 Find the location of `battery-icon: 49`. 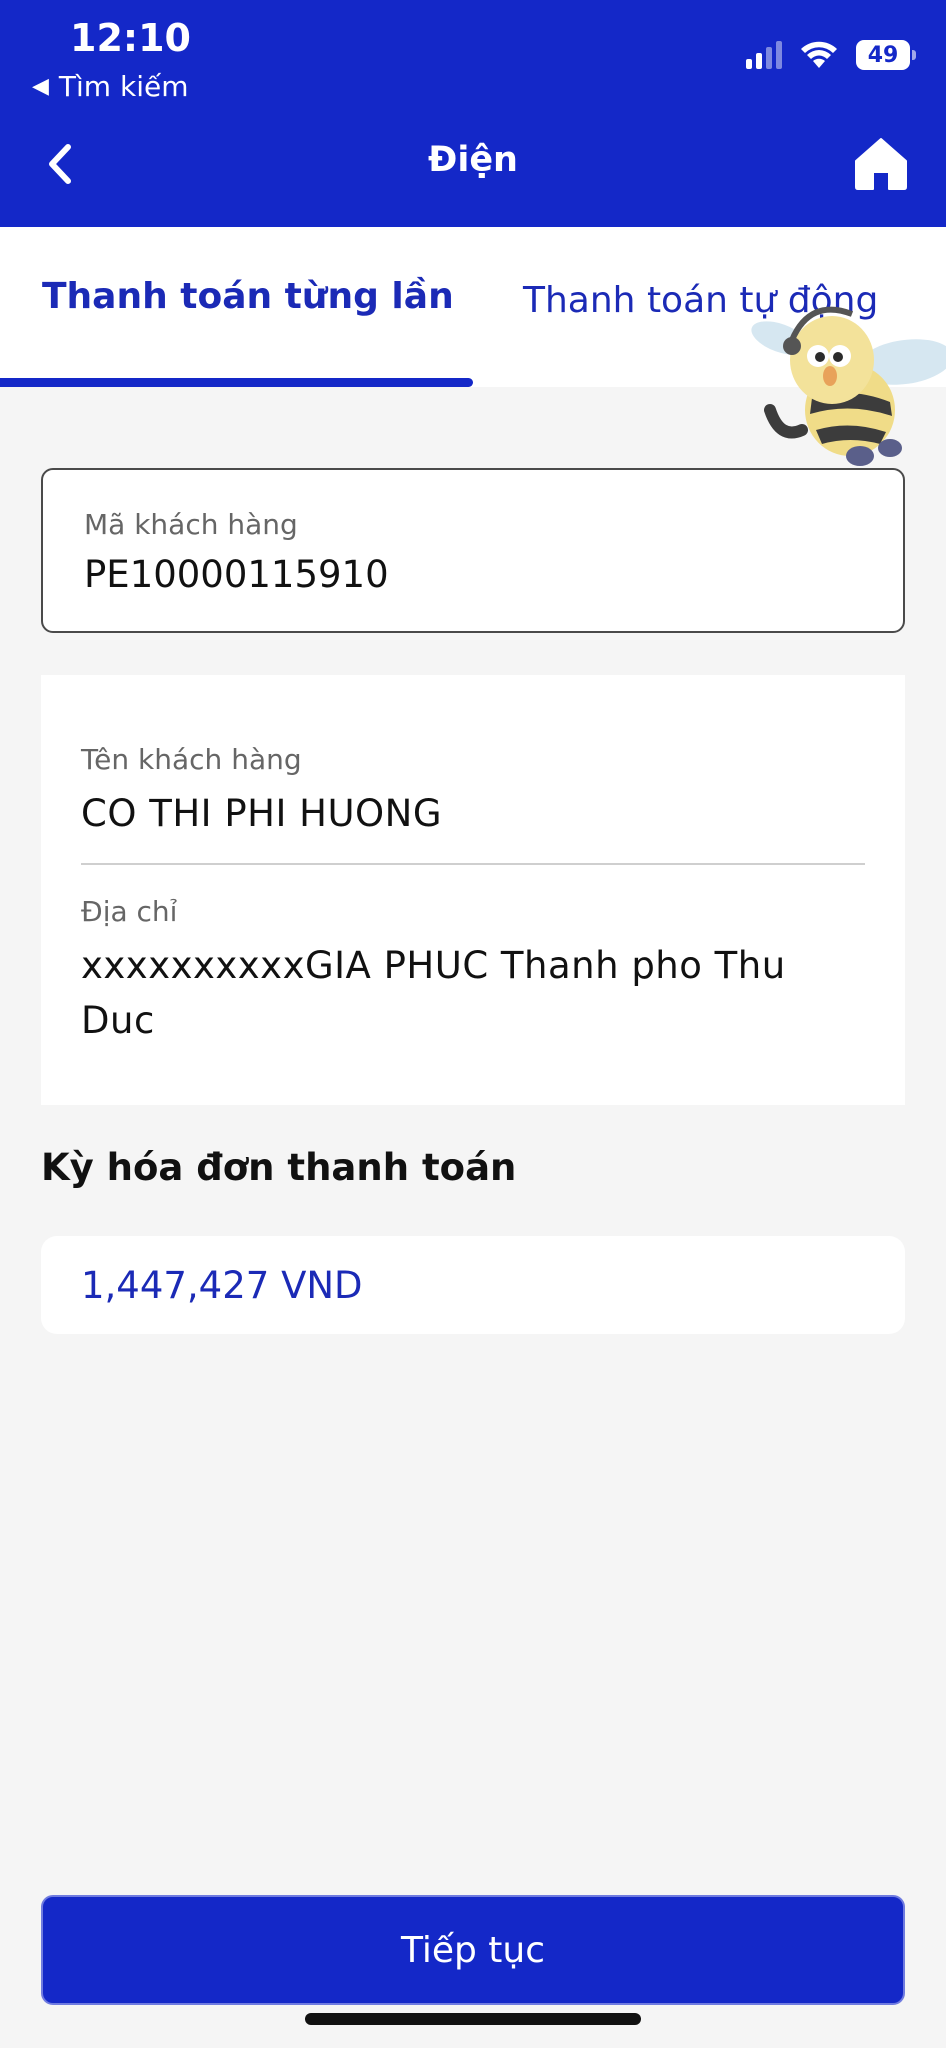

battery-icon: 49 is located at coordinates (886, 55).